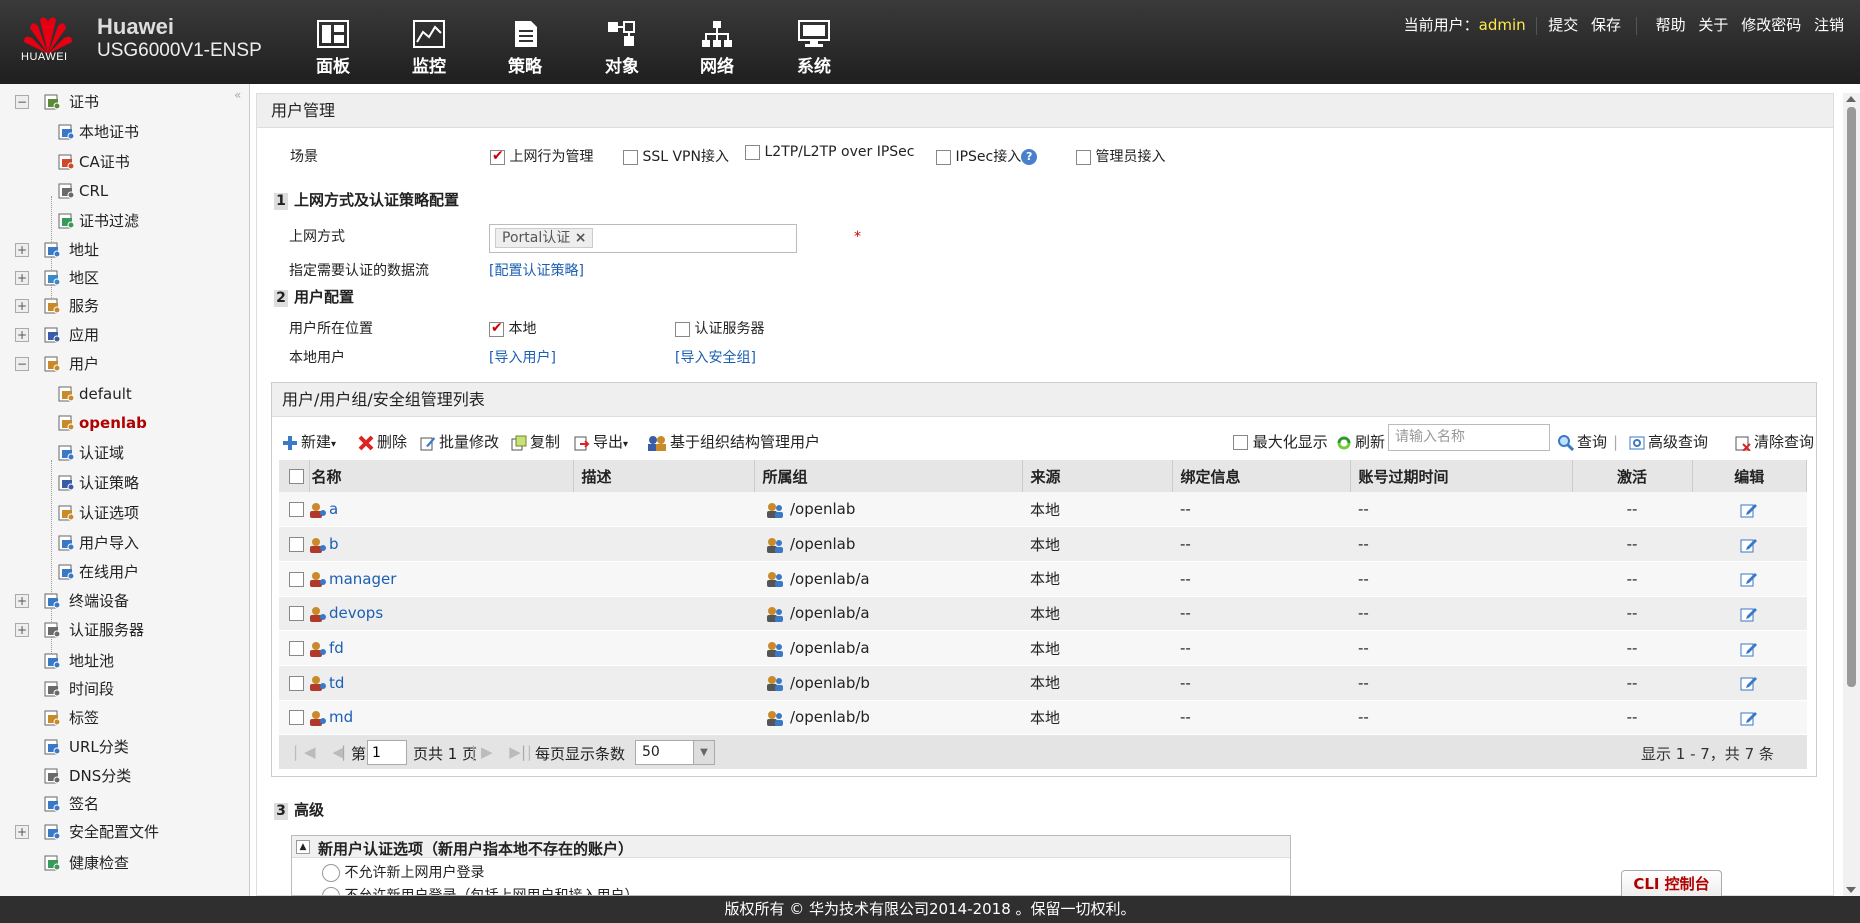  I want to click on refresh-button: 刷新, so click(1360, 441).